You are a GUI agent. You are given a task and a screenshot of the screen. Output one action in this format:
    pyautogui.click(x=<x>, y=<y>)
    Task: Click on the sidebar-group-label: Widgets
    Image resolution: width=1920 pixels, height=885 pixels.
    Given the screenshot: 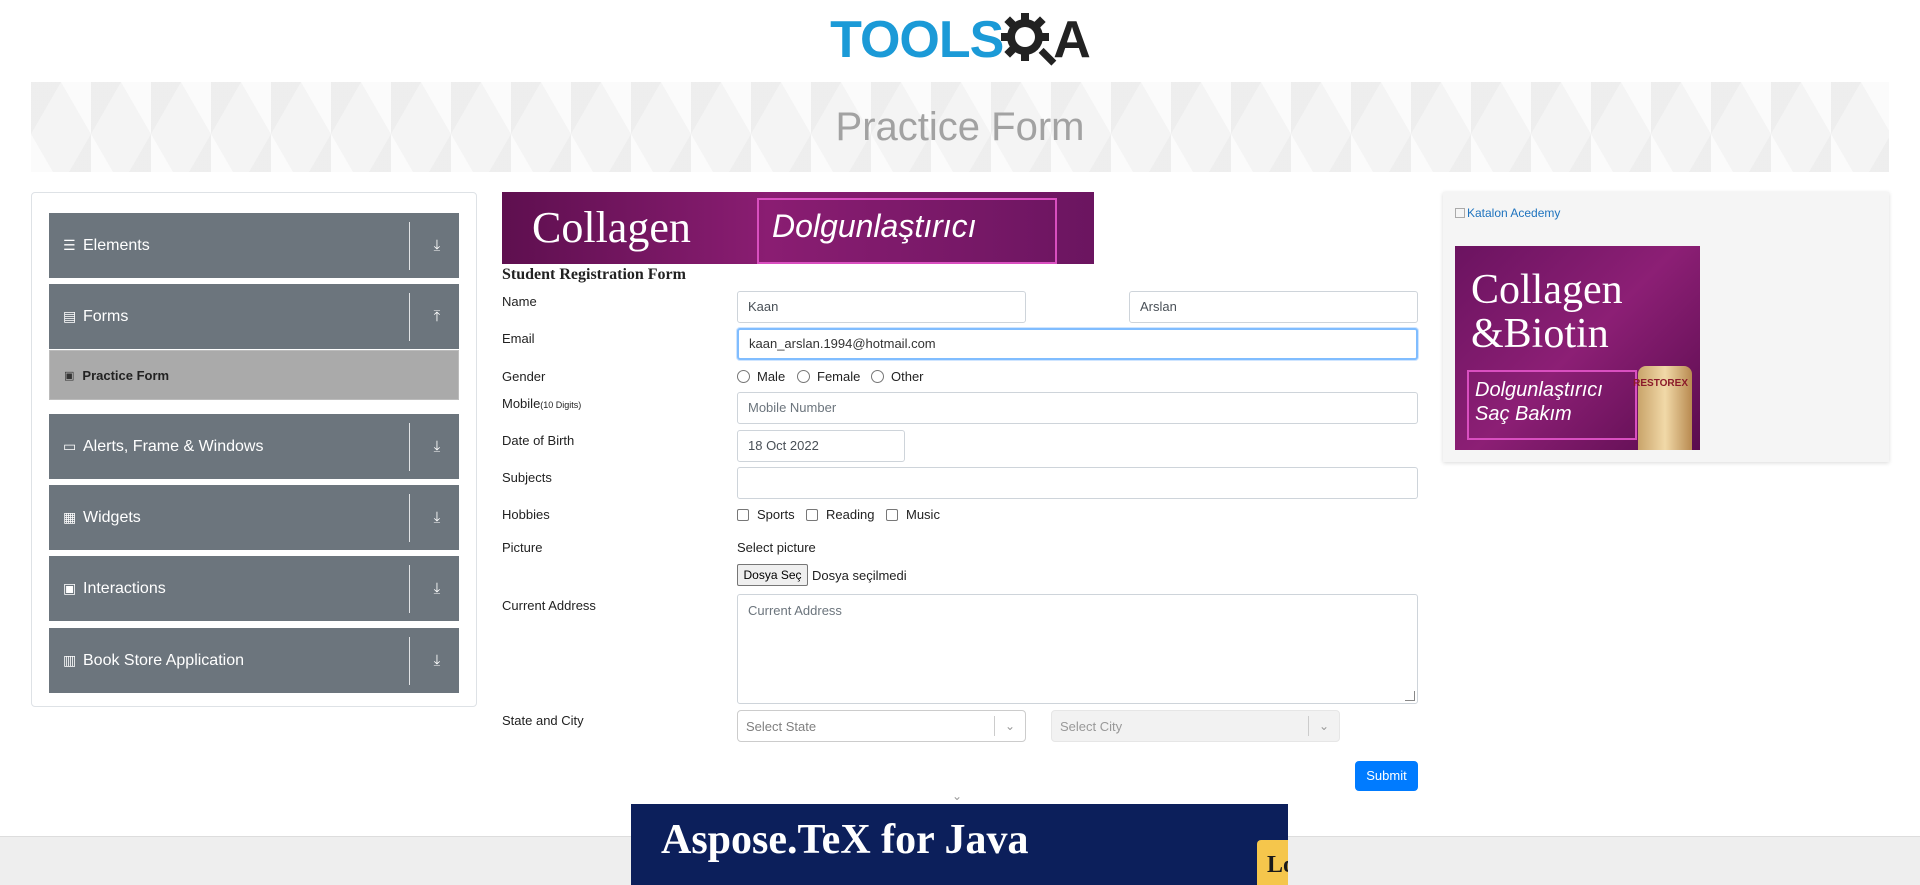 What is the action you would take?
    pyautogui.click(x=112, y=517)
    